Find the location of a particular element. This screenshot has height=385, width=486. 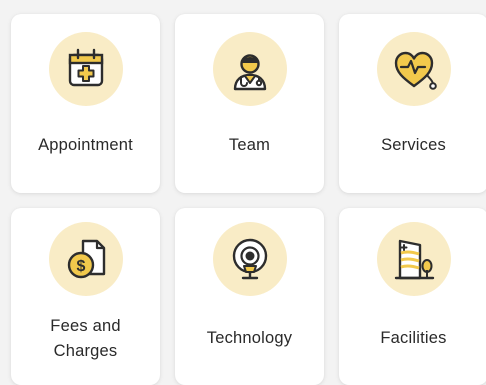

mri-scanner-icon is located at coordinates (249, 259).